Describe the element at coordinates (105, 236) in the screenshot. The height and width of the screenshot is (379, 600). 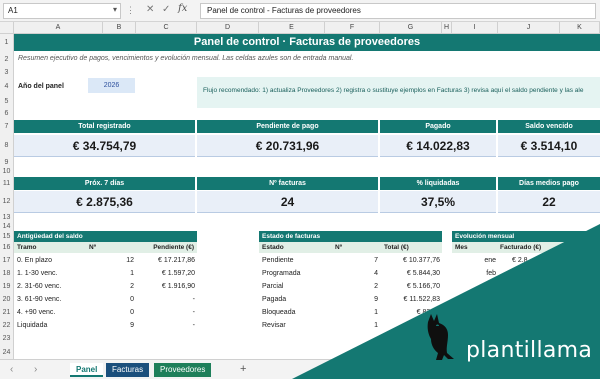
I see `aging-table-title: Antigüedad del saldo` at that location.